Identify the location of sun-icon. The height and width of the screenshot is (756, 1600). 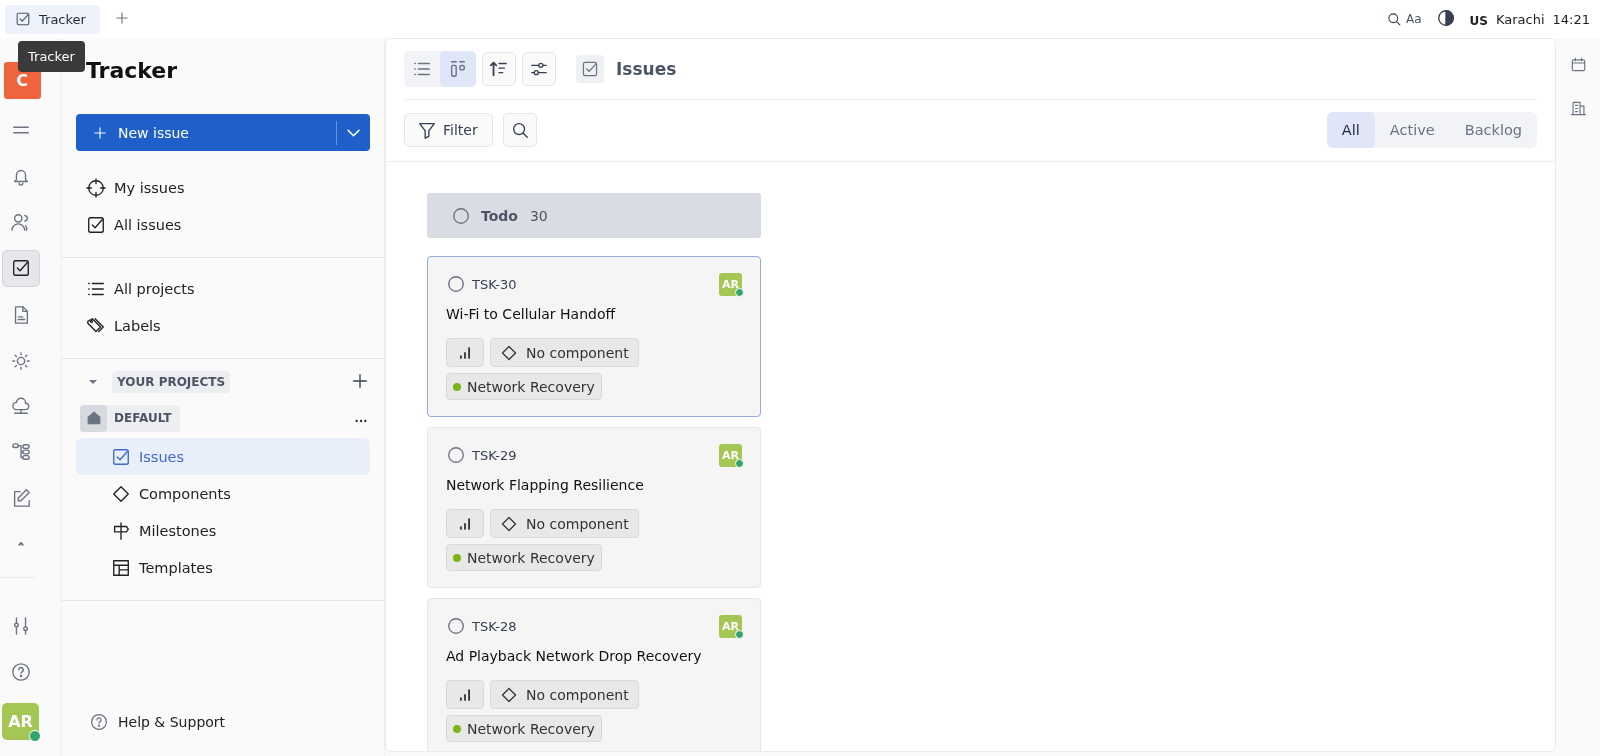
(20, 360).